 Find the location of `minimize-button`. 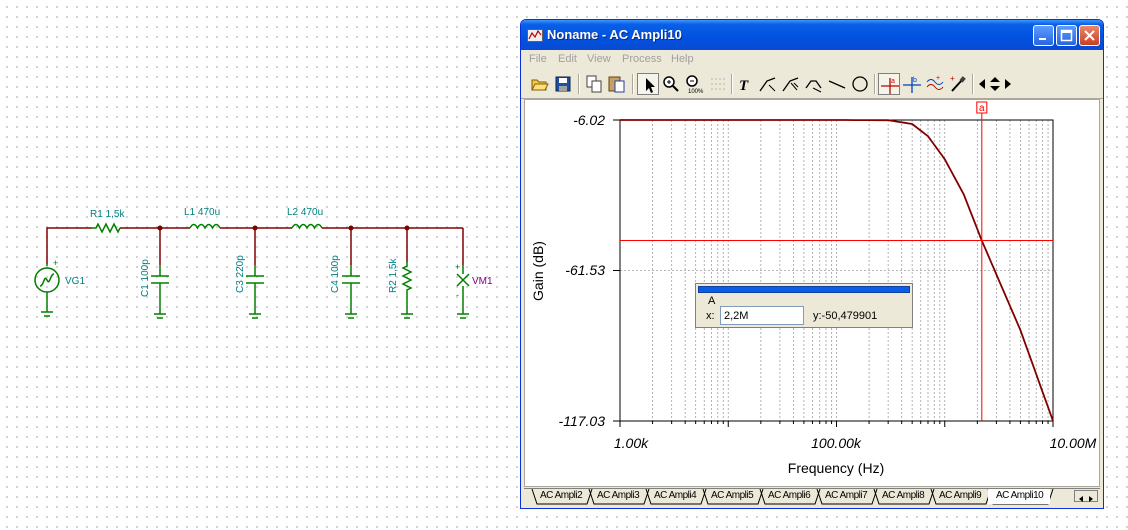

minimize-button is located at coordinates (1043, 35).